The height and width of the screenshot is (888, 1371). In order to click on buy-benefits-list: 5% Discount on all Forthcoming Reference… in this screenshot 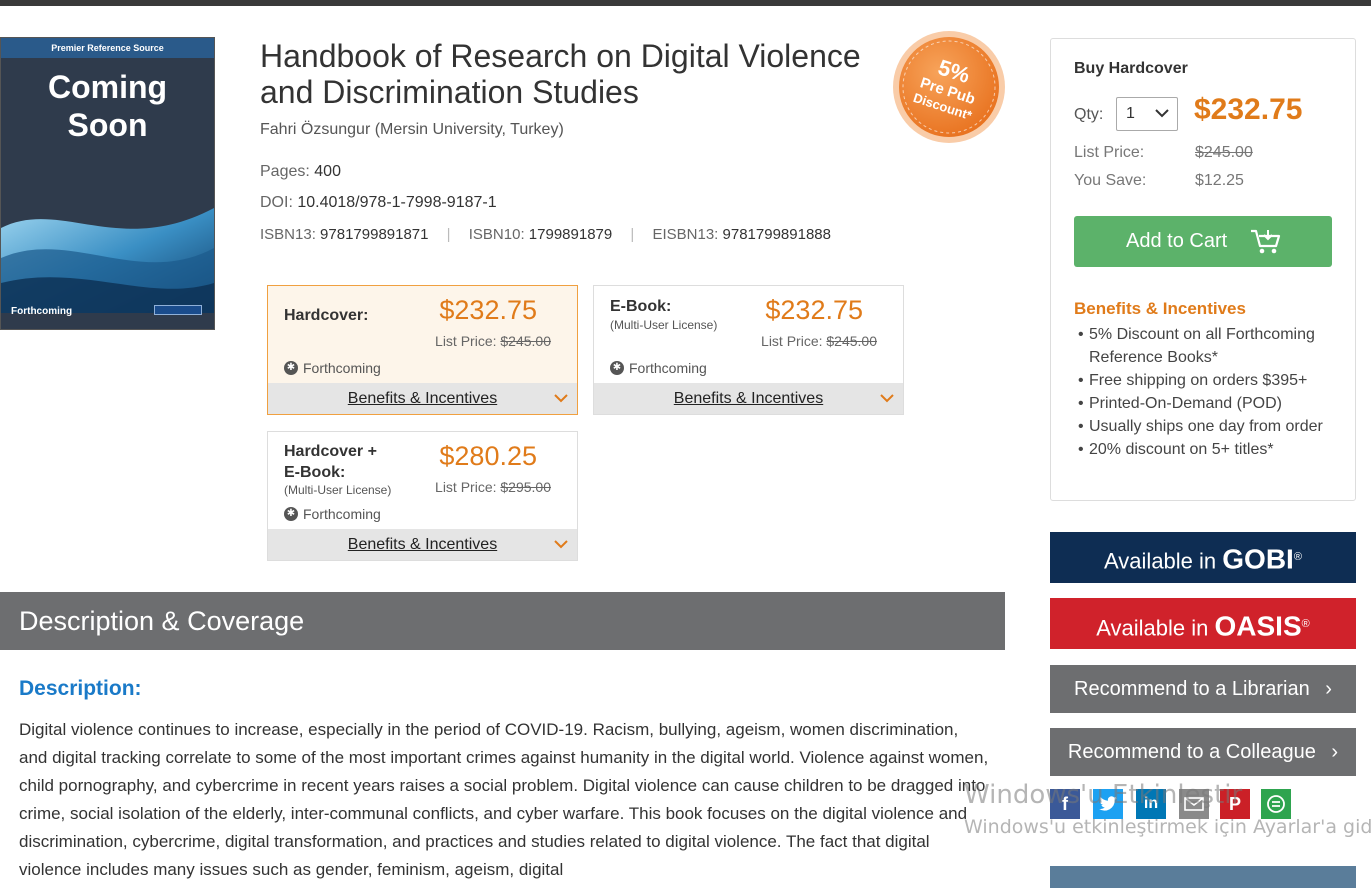, I will do `click(1208, 392)`.